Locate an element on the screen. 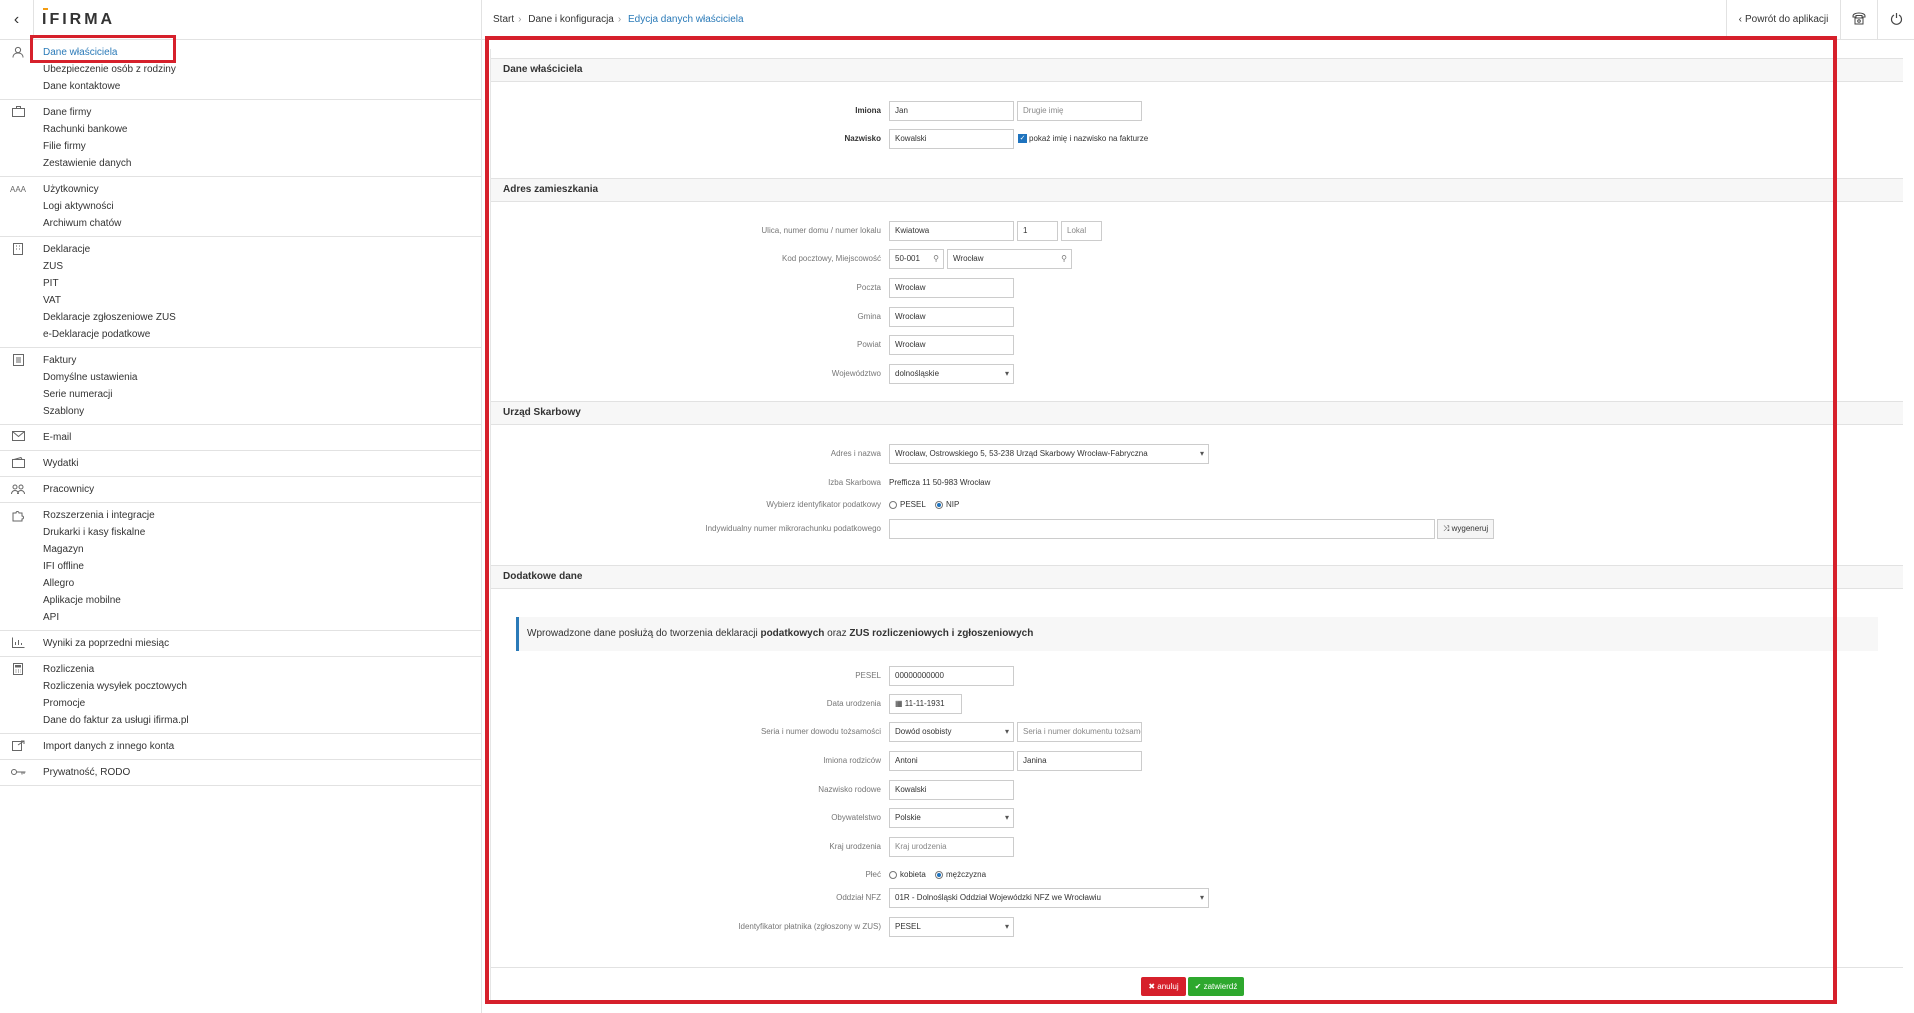 The image size is (1914, 1013). sidebar-item-employees: Pracownicy is located at coordinates (262, 489).